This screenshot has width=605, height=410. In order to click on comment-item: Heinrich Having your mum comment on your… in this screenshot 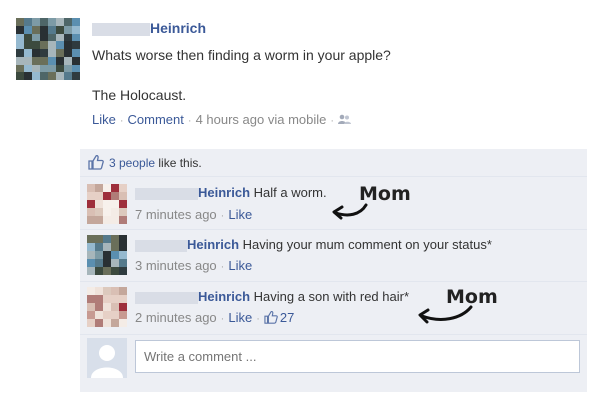, I will do `click(333, 255)`.